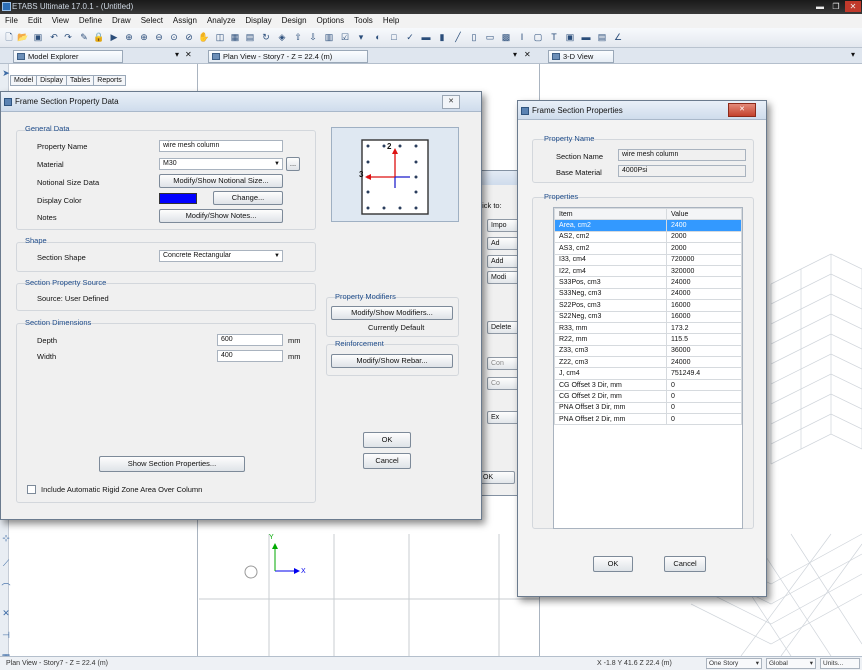  Describe the element at coordinates (11, 21) in the screenshot. I see `menu-file: File` at that location.